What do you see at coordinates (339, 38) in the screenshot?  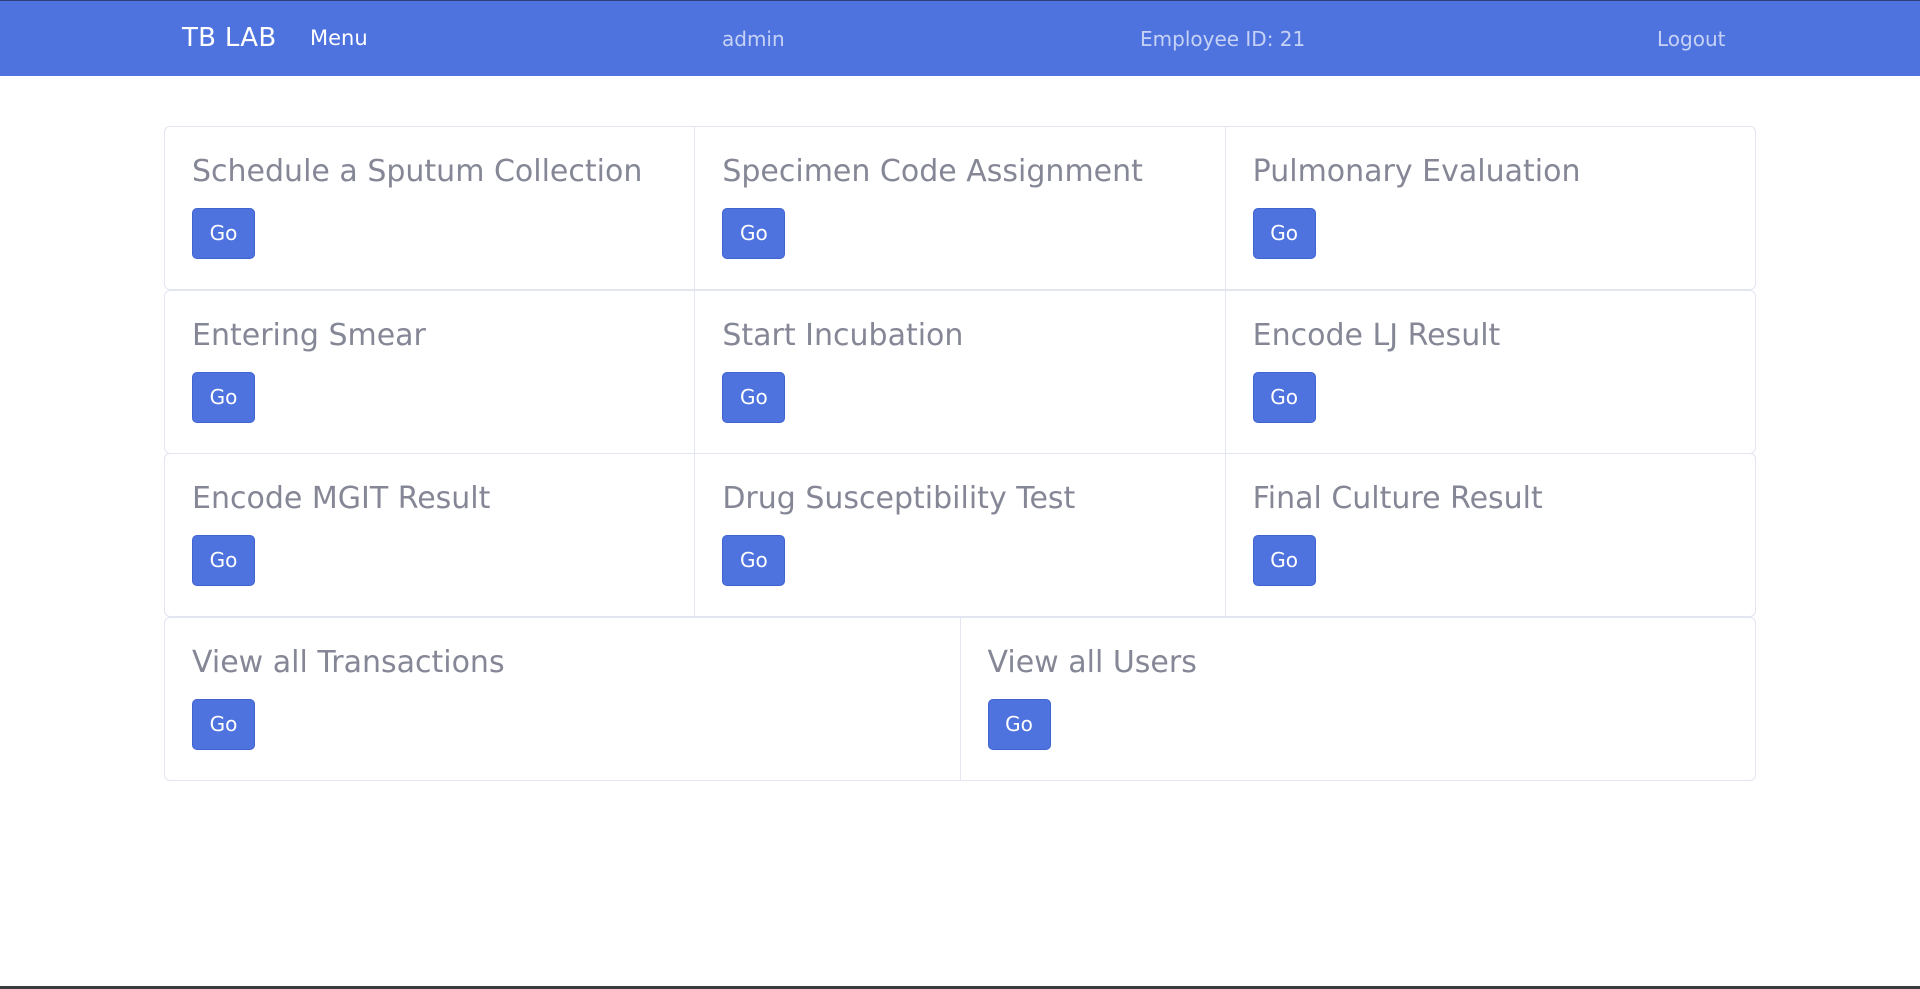 I see `menu-link: Menu` at bounding box center [339, 38].